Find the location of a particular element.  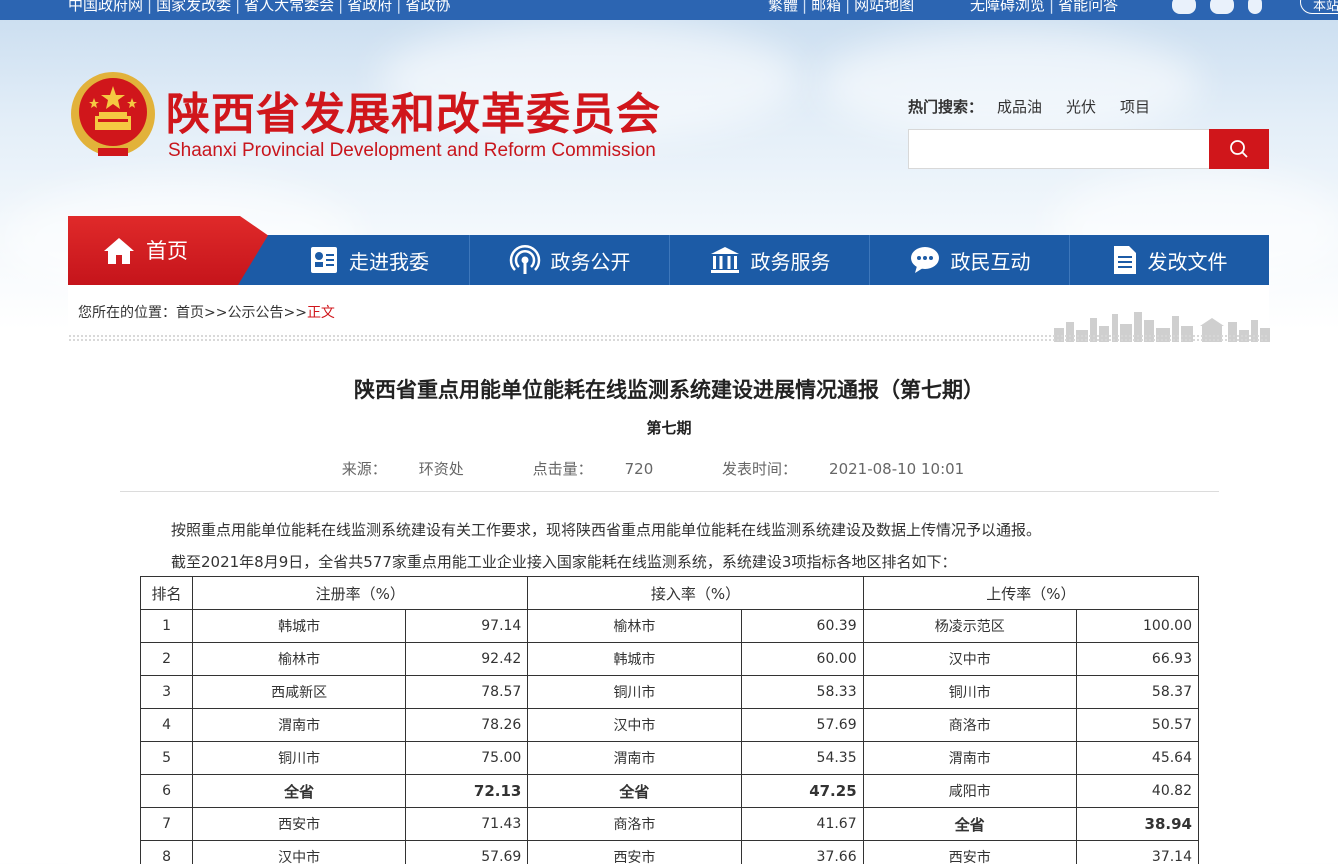

cell-region: 杨凌示范区 is located at coordinates (969, 626).